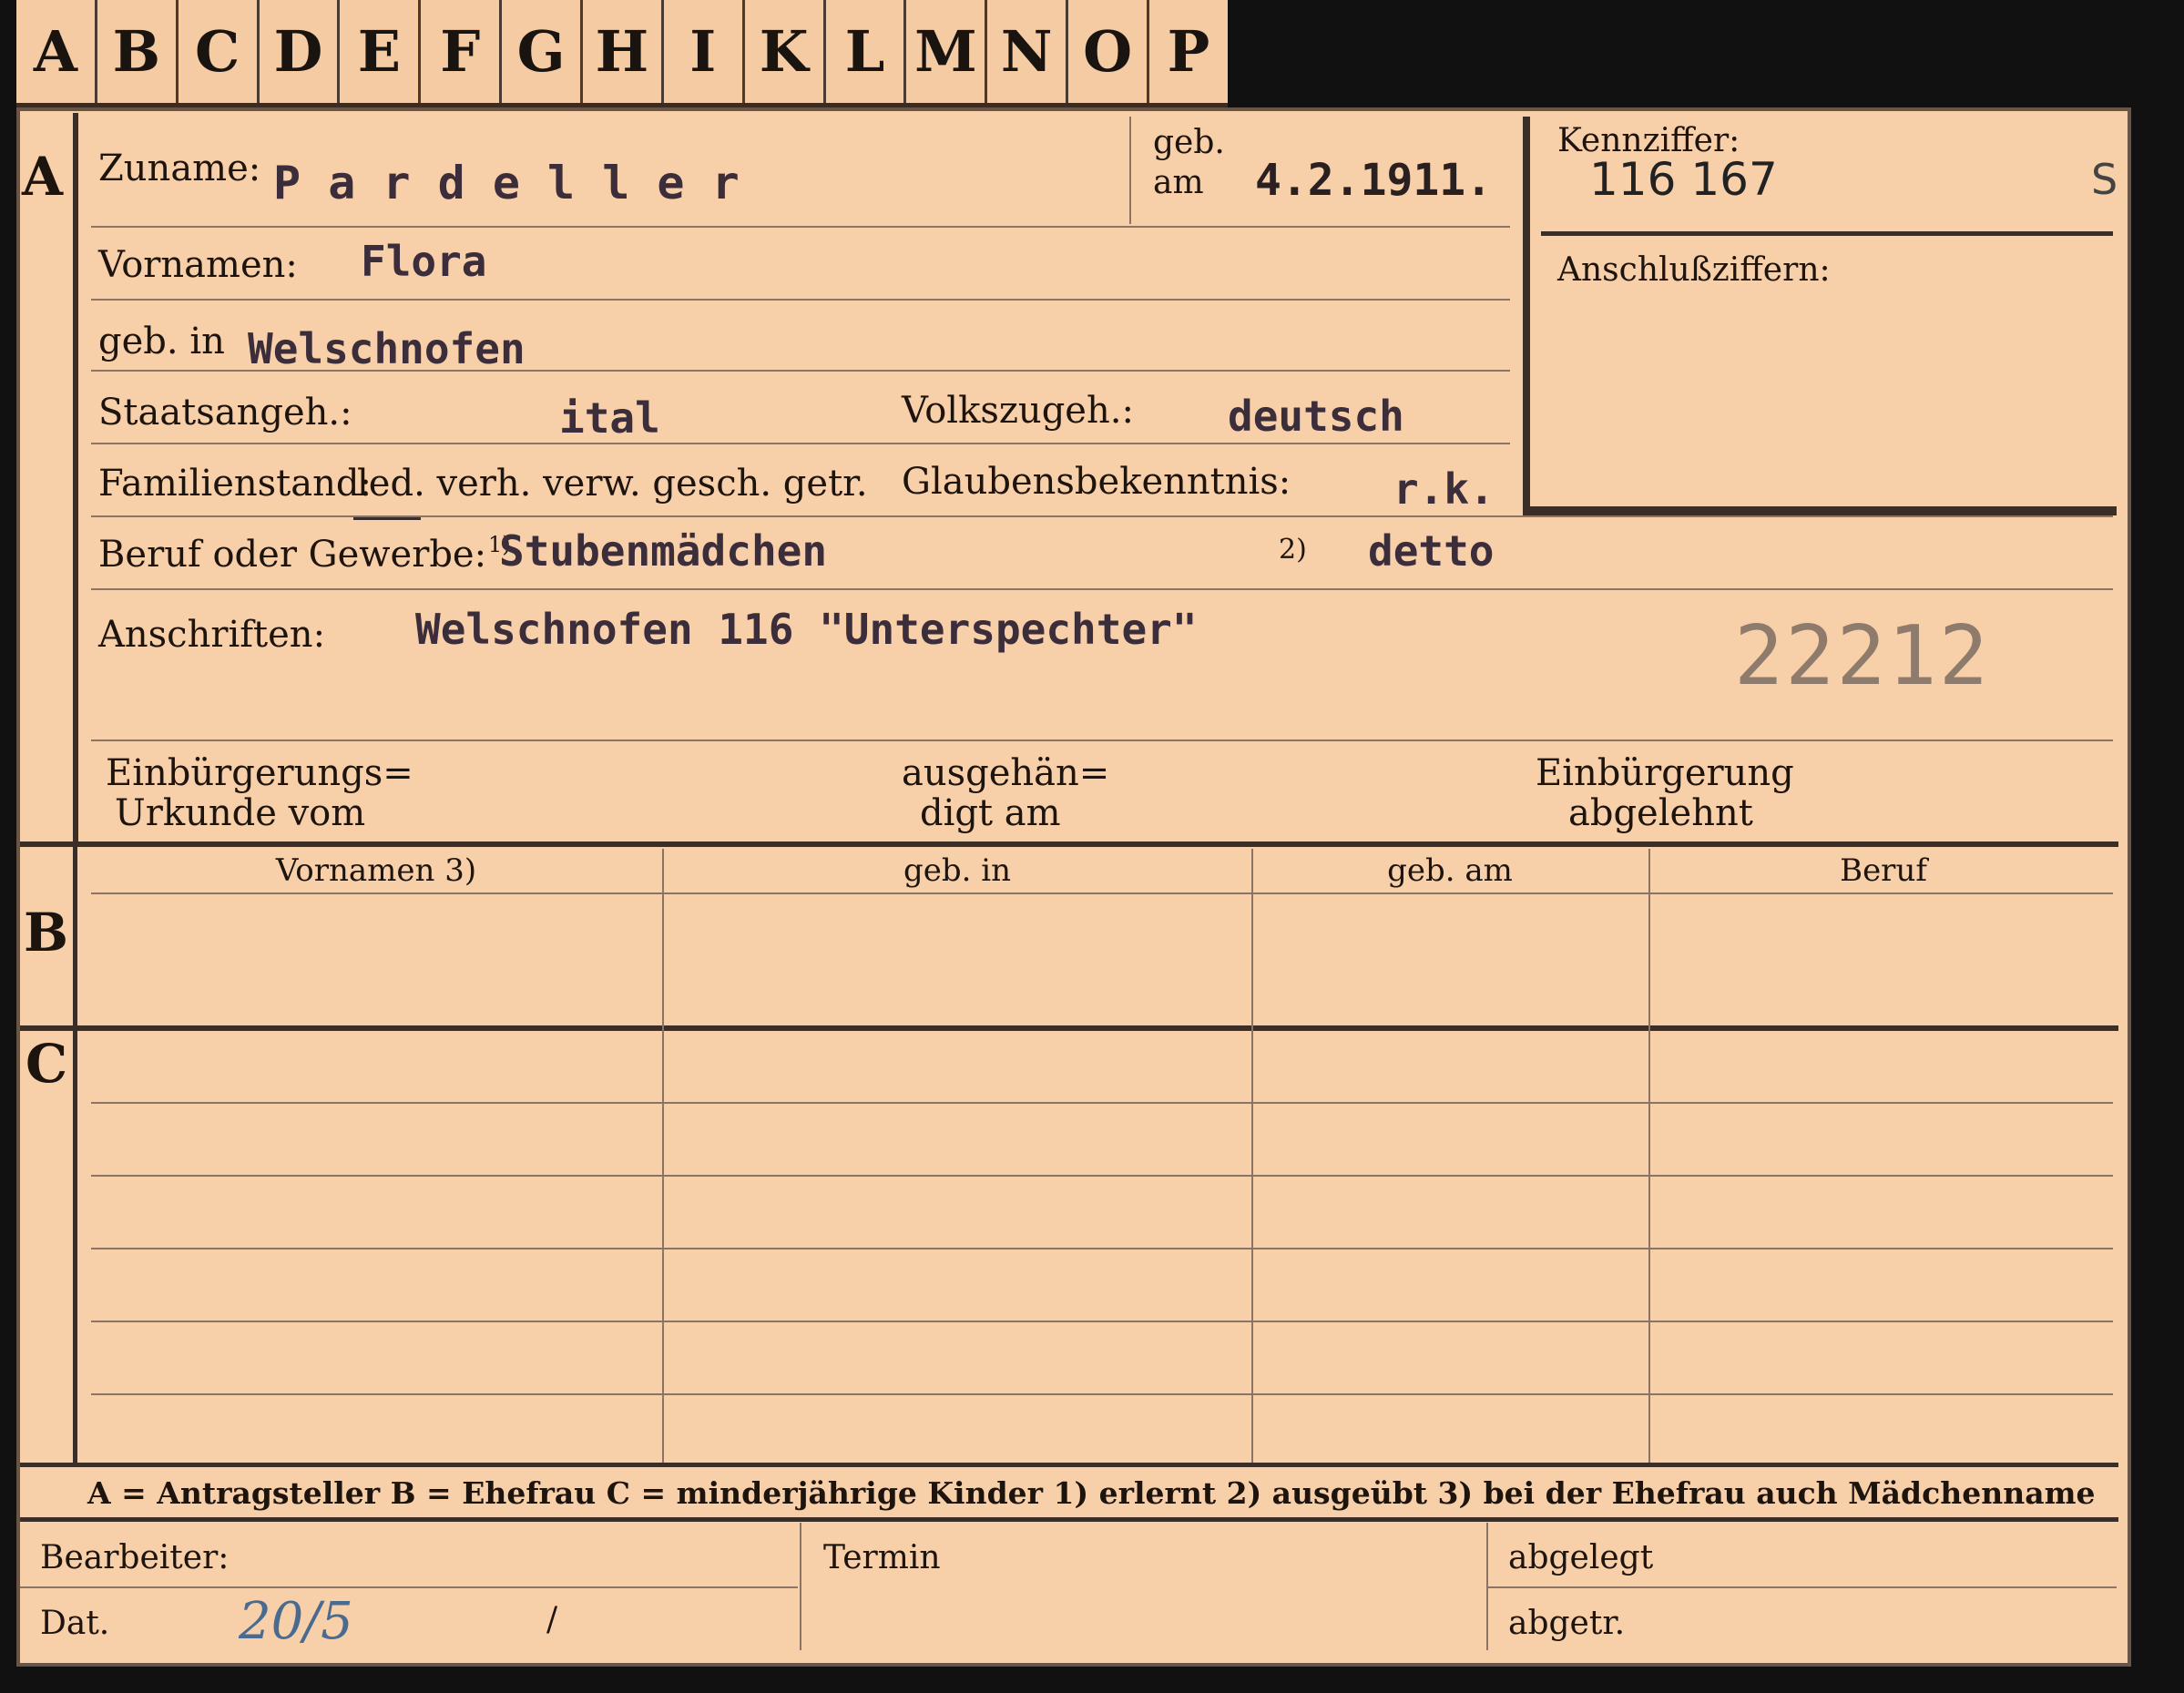 This screenshot has height=1693, width=2184. Describe the element at coordinates (462, 51) in the screenshot. I see `tab-letter-f: F` at that location.